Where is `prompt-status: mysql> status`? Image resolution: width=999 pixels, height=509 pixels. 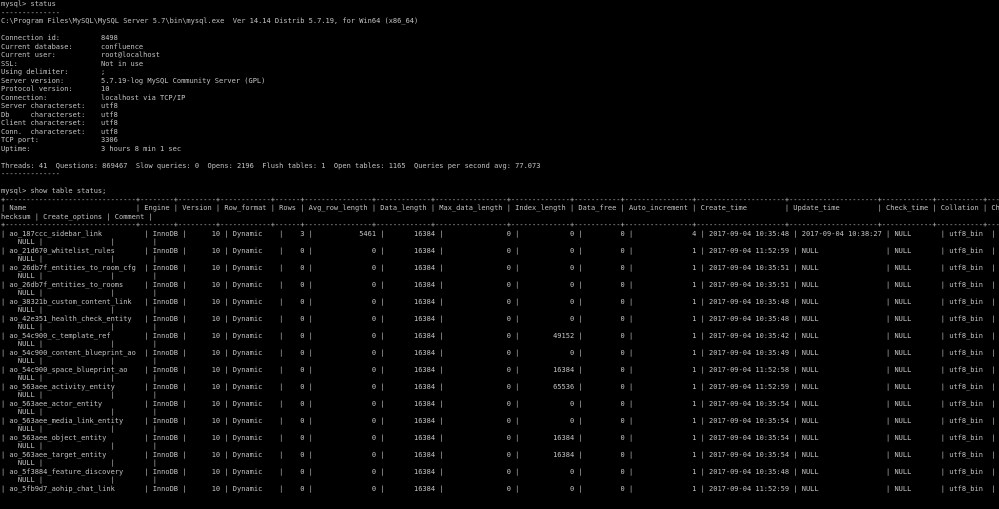
prompt-status: mysql> status is located at coordinates (28, 4).